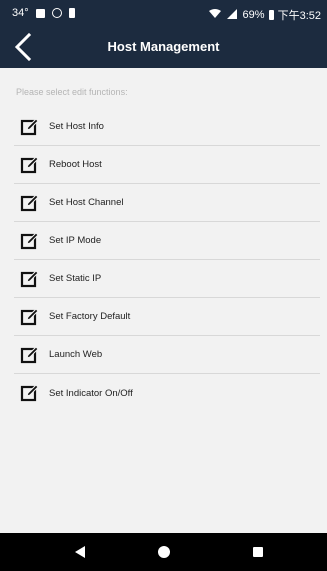 Image resolution: width=327 pixels, height=571 pixels. What do you see at coordinates (167, 317) in the screenshot?
I see `menu-item-set-factory-default: Set Factory Default` at bounding box center [167, 317].